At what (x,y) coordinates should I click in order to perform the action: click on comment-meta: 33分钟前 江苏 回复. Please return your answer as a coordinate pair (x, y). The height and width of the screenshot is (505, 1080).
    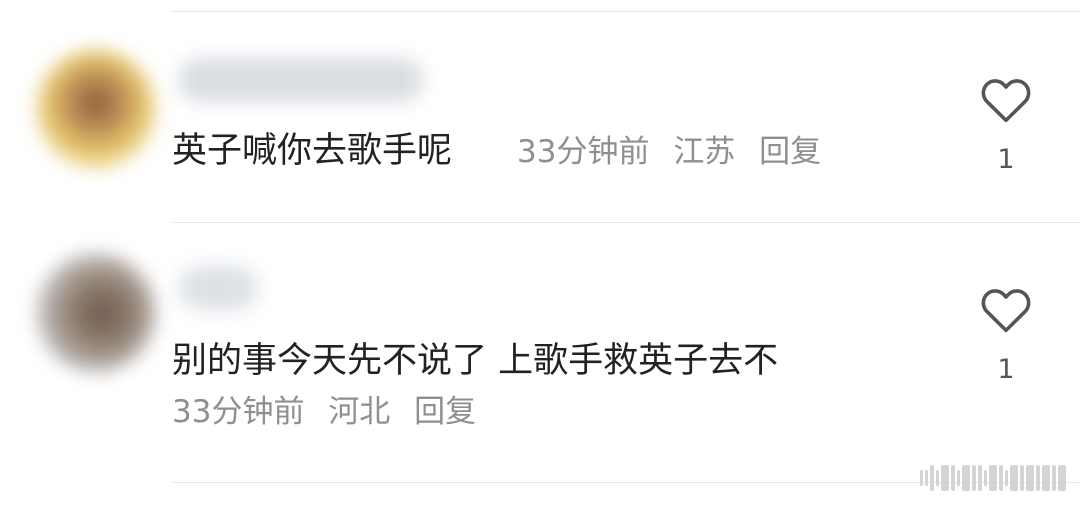
    Looking at the image, I should click on (669, 152).